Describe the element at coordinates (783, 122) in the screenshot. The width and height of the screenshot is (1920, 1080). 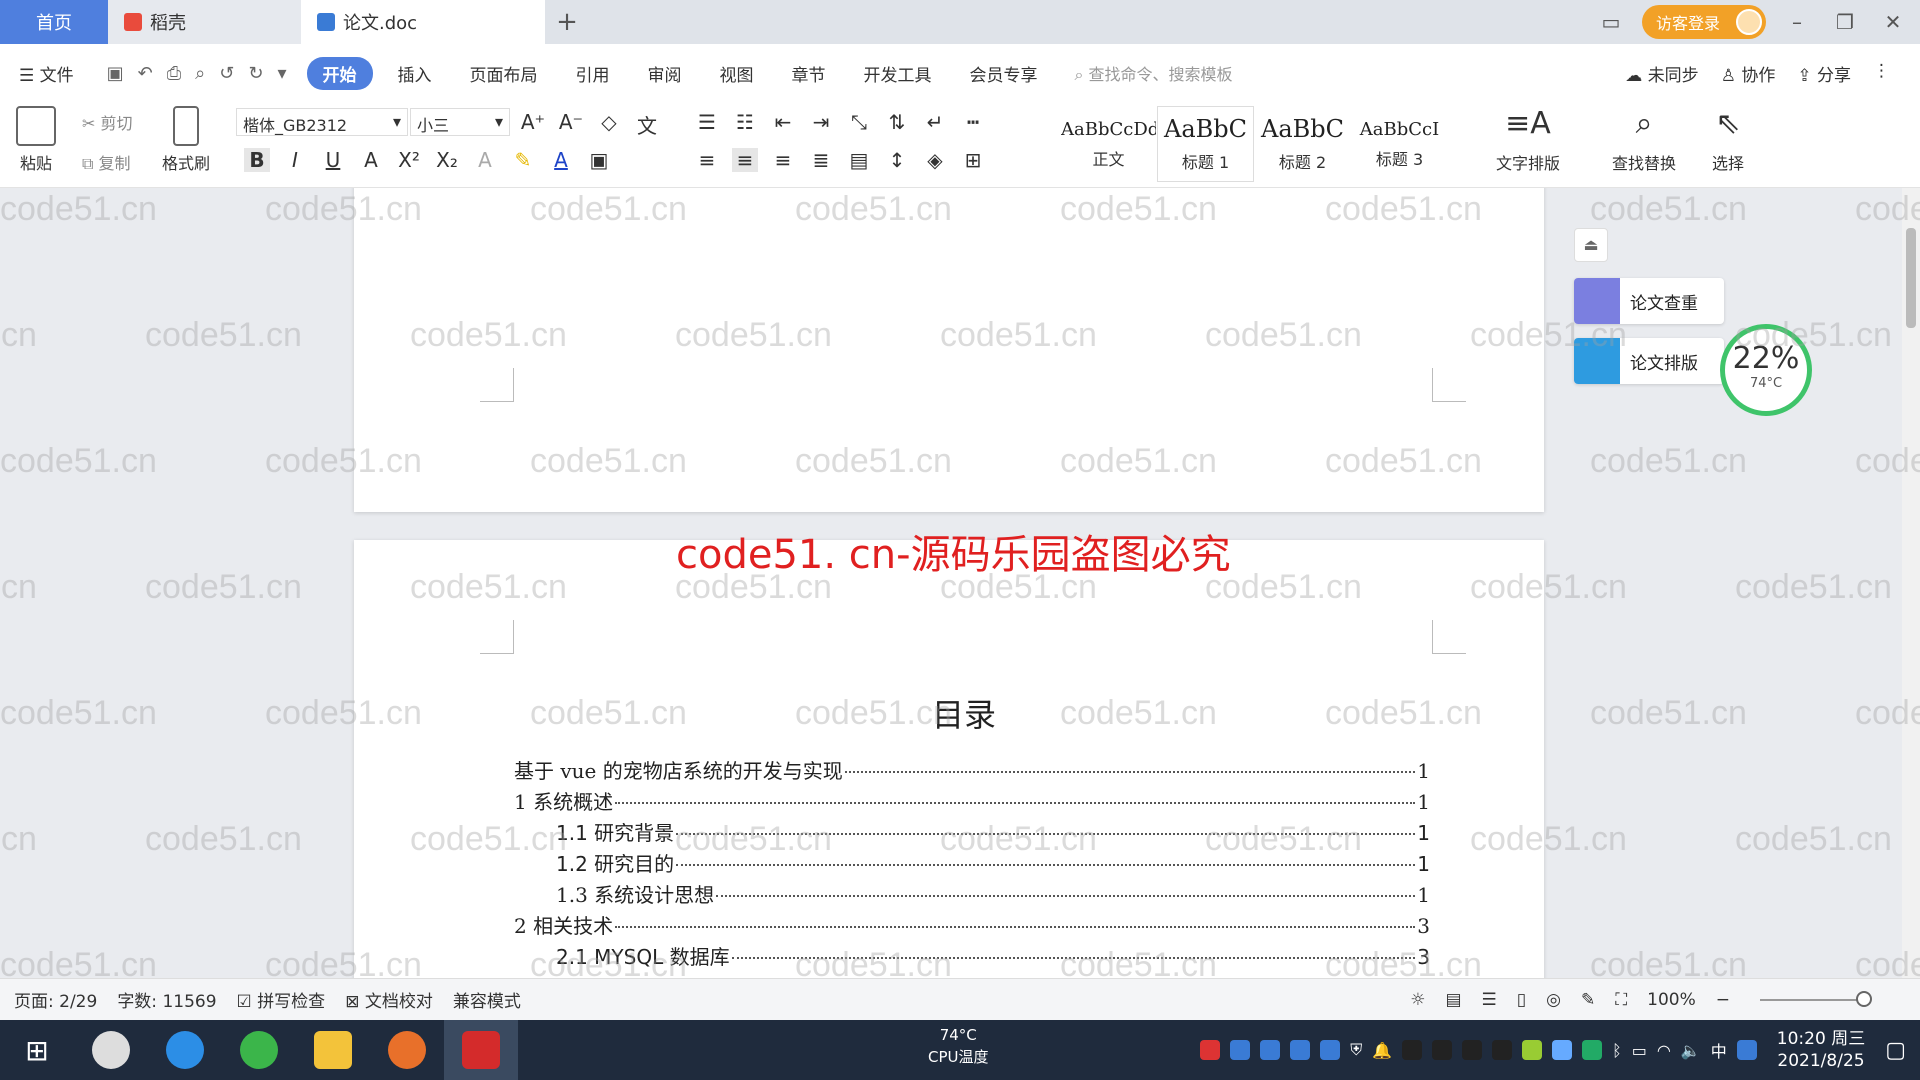
I see `decrease-indent-icon: ⇤` at that location.